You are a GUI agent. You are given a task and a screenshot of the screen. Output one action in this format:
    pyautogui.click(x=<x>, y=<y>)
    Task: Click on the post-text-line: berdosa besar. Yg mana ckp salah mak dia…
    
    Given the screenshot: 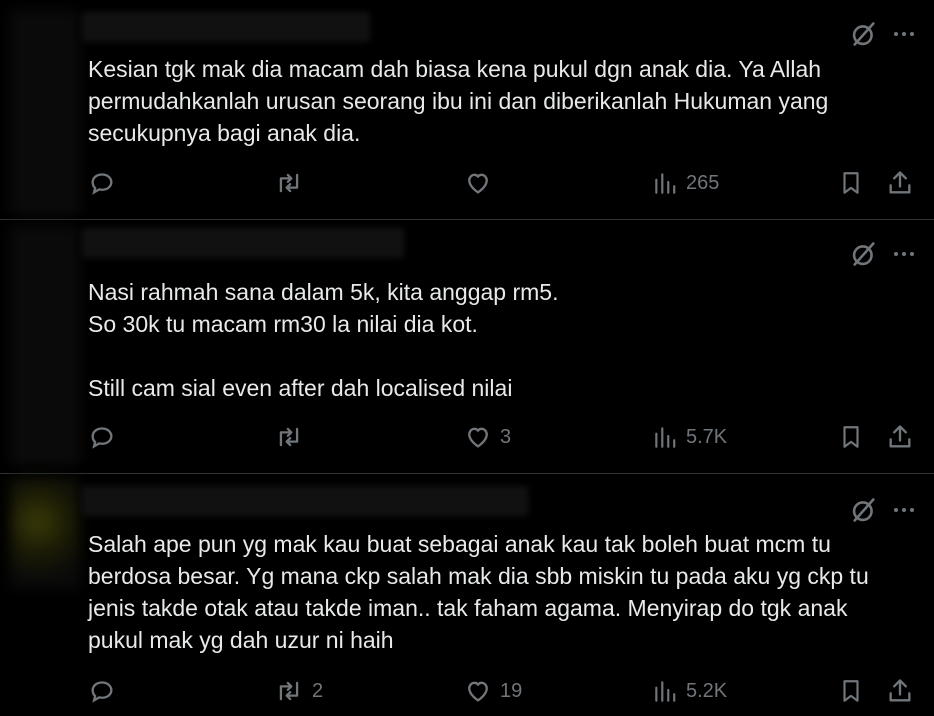 What is the action you would take?
    pyautogui.click(x=478, y=576)
    